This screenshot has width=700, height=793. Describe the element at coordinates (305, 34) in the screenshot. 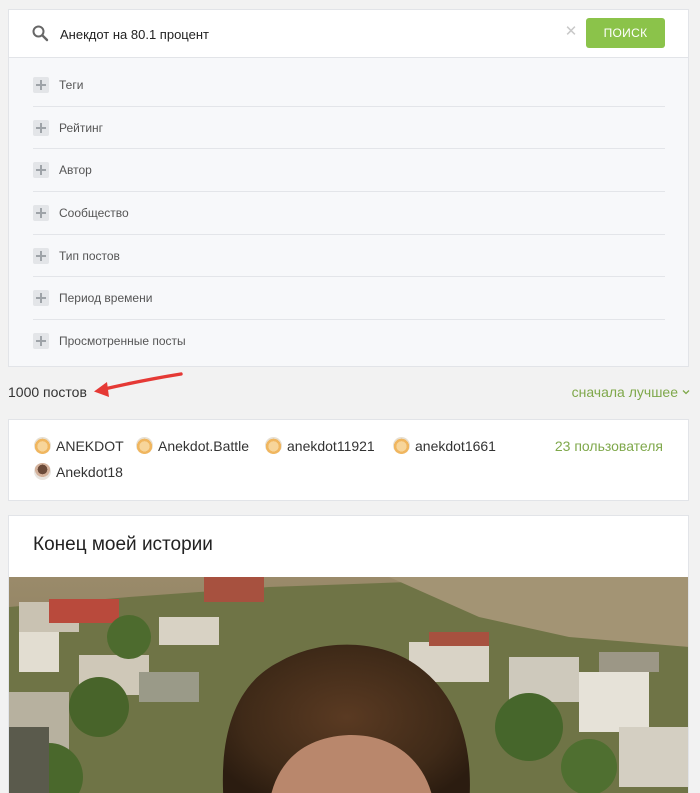

I see `search-input` at that location.